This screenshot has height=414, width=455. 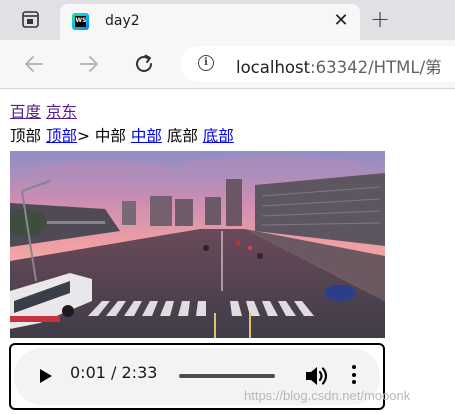 I want to click on link-top: 顶部, so click(x=61, y=136).